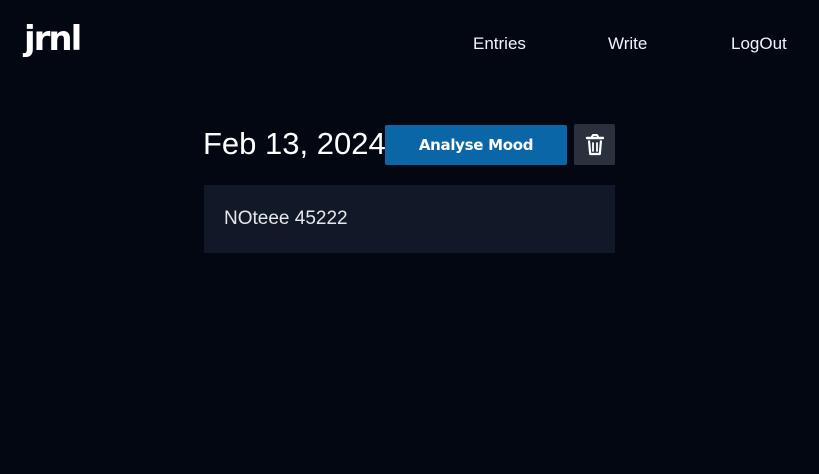 The image size is (819, 474). What do you see at coordinates (286, 218) in the screenshot?
I see `entry-body: NOteee 45222` at bounding box center [286, 218].